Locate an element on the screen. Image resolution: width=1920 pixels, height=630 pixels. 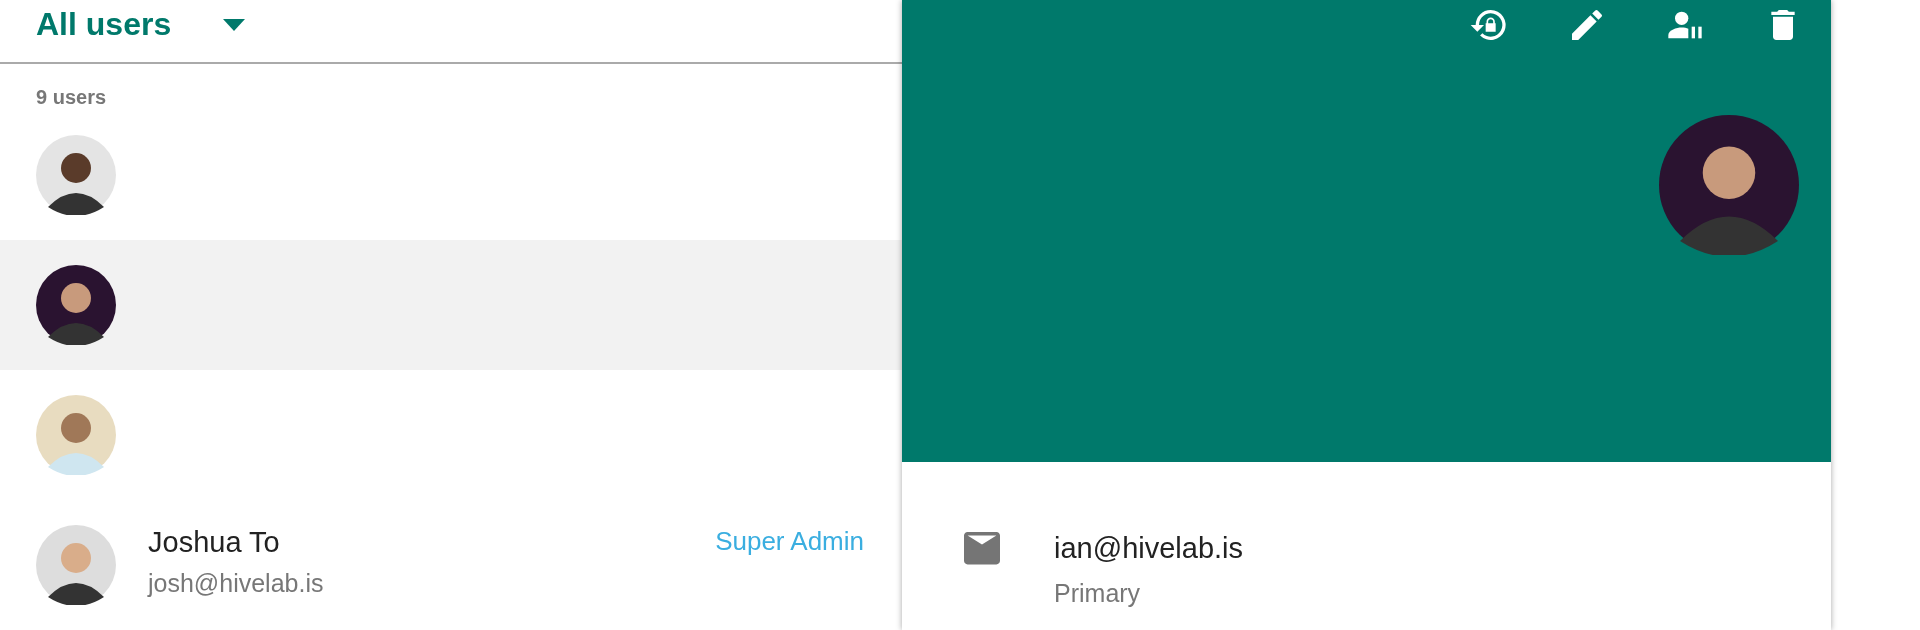
detail-email: ian@hivelab.is is located at coordinates (1149, 548).